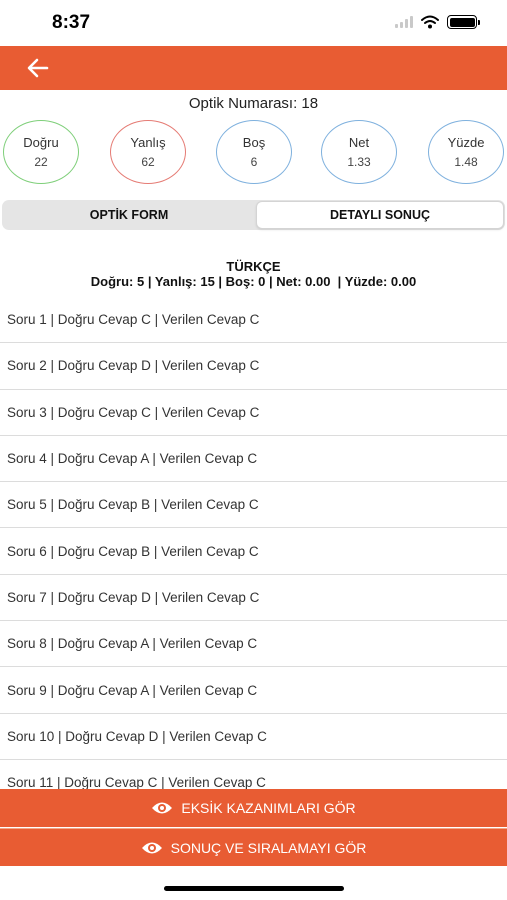 The height and width of the screenshot is (900, 507). I want to click on list-item: Soru 2 | Doğru Cevap D | Verilen Cevap C, so click(253, 366).